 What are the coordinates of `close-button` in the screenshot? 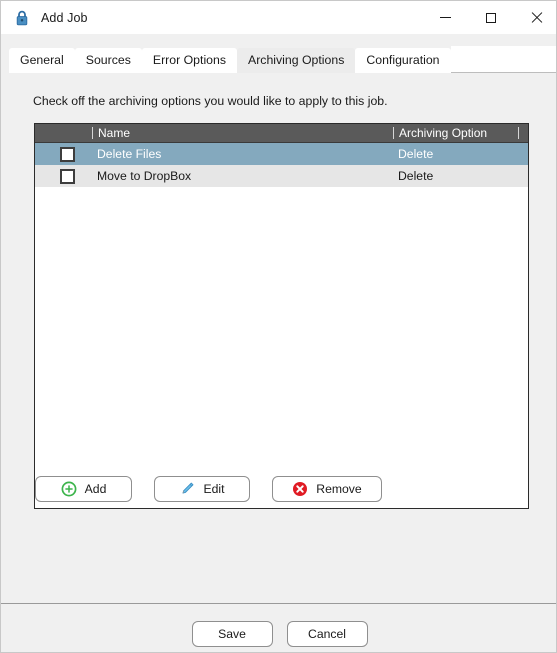 It's located at (534, 17).